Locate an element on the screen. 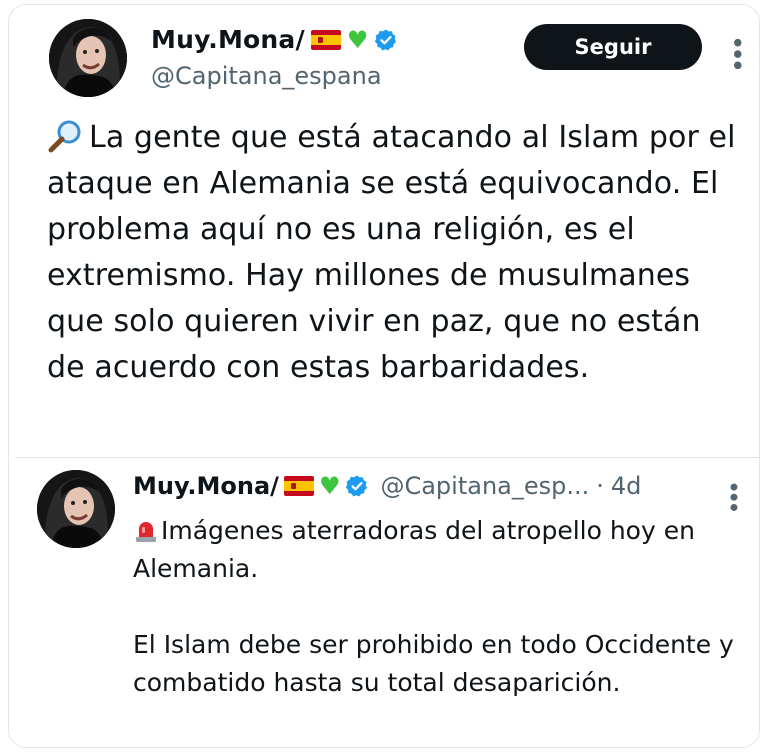 This screenshot has width=768, height=756. author-name-row: Muy.Mona/ ♥ is located at coordinates (274, 39).